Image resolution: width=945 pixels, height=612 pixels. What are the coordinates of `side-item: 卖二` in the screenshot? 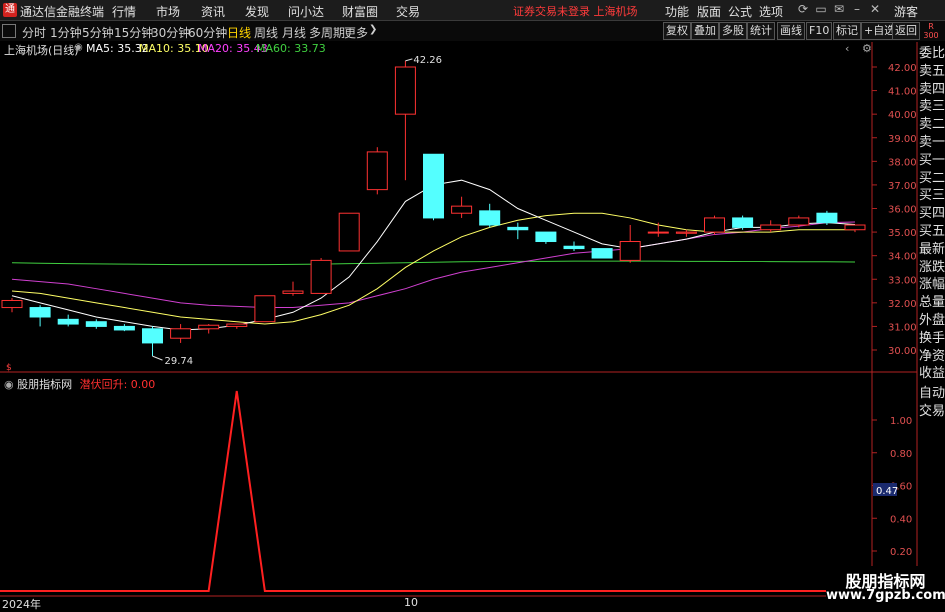 It's located at (932, 124).